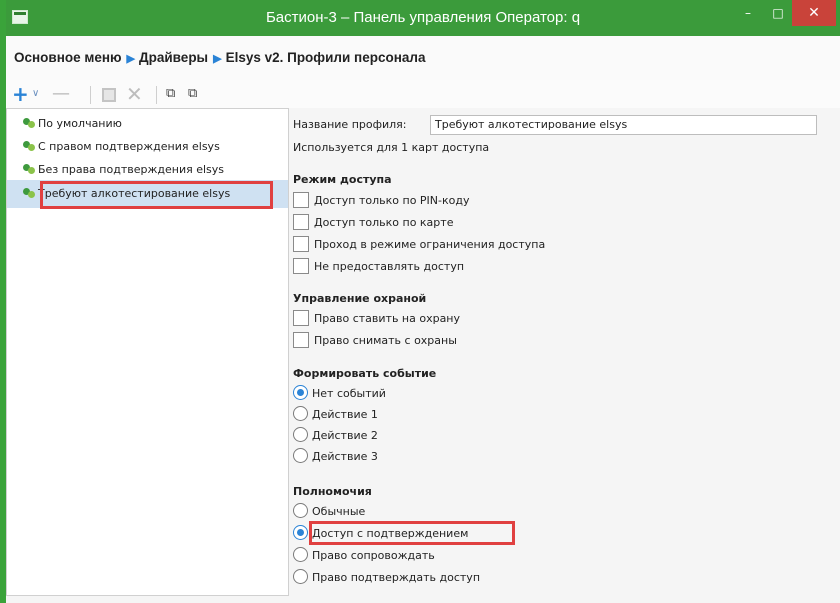  Describe the element at coordinates (170, 94) in the screenshot. I see `copy-icon: ⧉` at that location.